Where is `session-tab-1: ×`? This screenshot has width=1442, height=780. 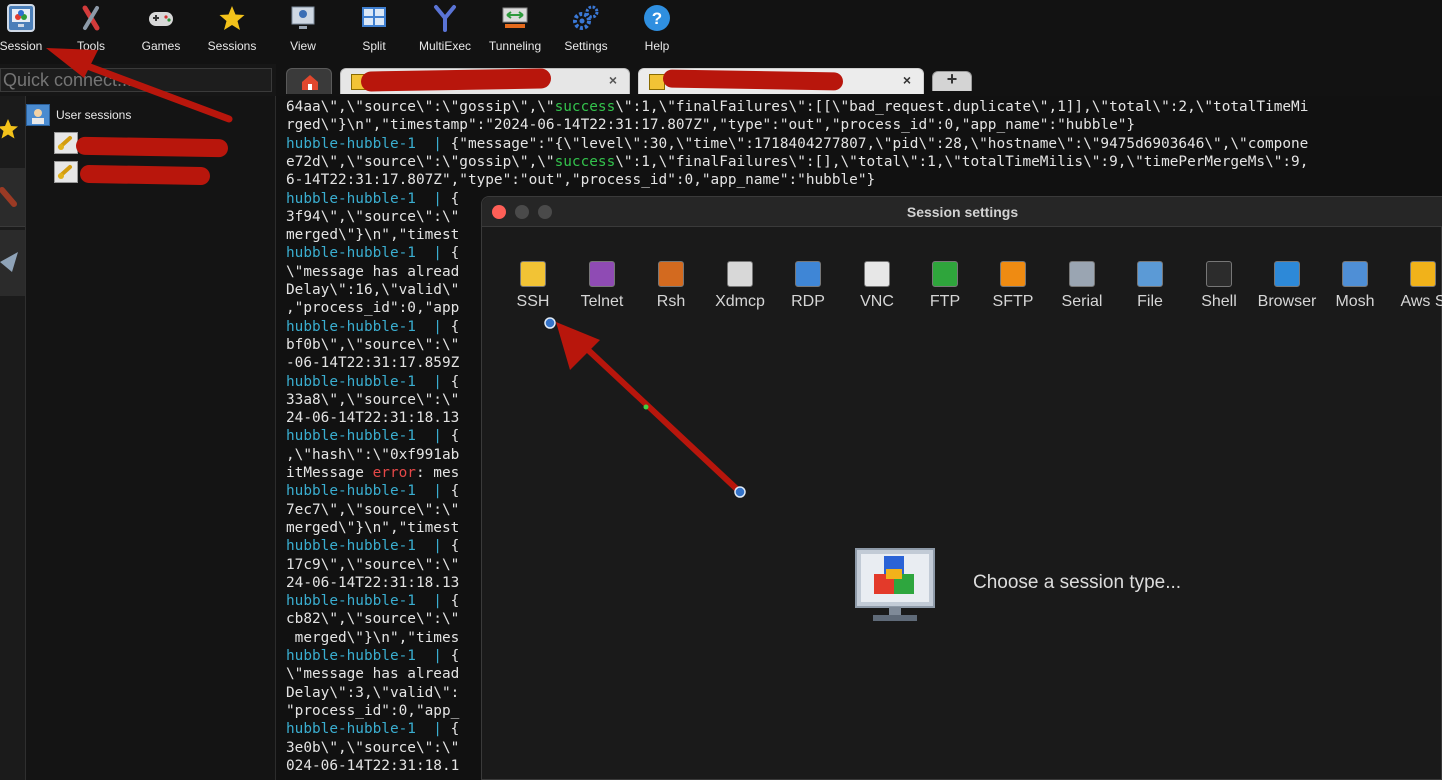 session-tab-1: × is located at coordinates (485, 81).